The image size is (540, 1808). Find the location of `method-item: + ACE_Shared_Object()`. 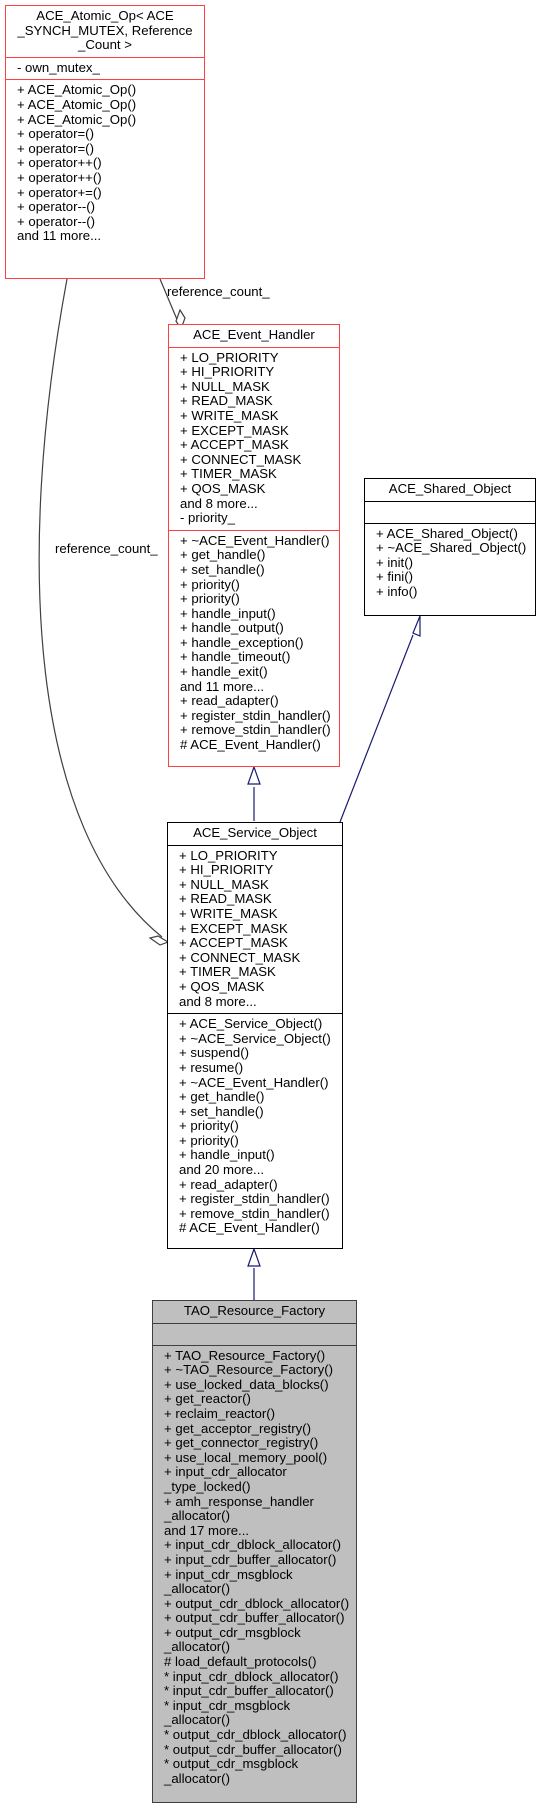

method-item: + ACE_Shared_Object() is located at coordinates (452, 534).